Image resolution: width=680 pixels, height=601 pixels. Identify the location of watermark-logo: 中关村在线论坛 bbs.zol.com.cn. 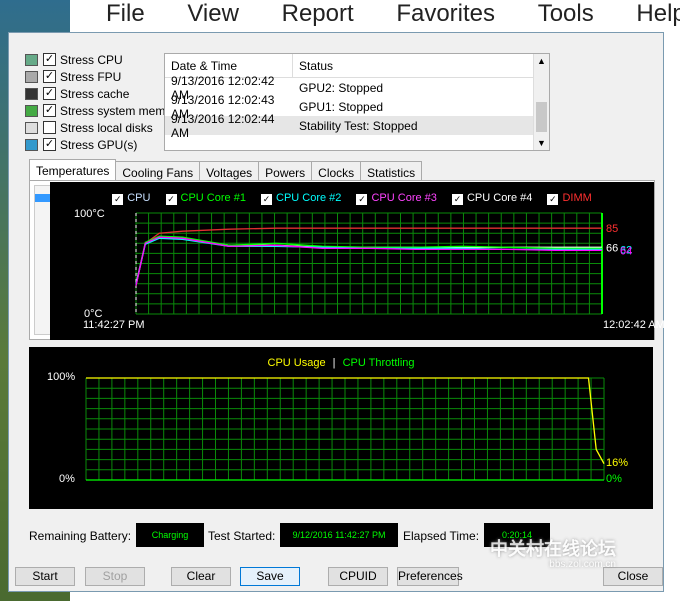
(553, 552).